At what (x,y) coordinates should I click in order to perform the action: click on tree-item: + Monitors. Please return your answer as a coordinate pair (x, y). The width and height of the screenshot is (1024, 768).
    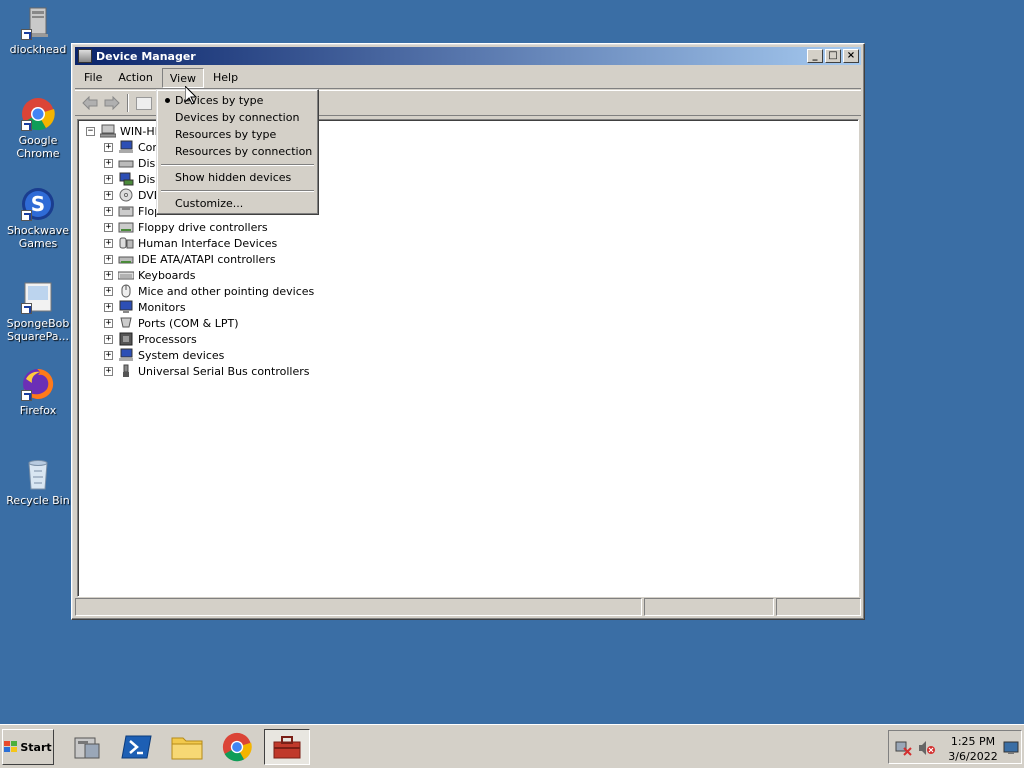
    Looking at the image, I should click on (145, 307).